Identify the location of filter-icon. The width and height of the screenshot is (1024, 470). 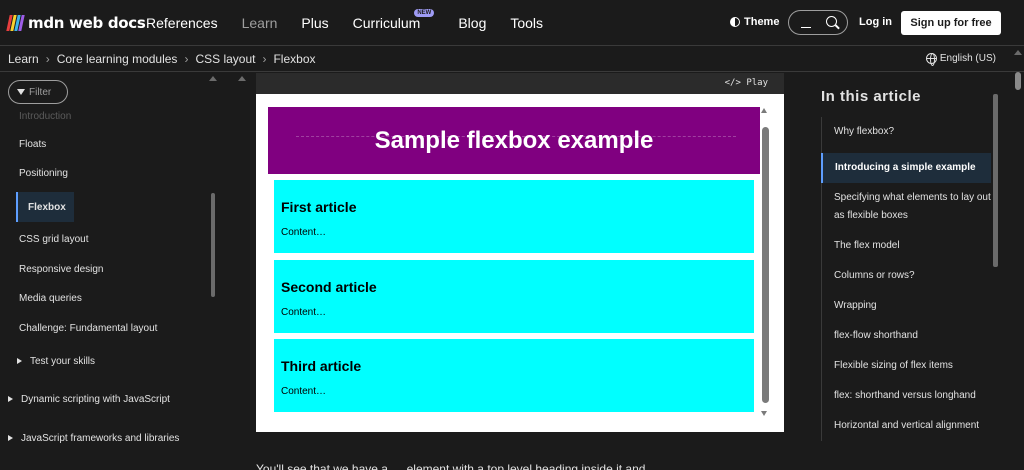
(21, 92).